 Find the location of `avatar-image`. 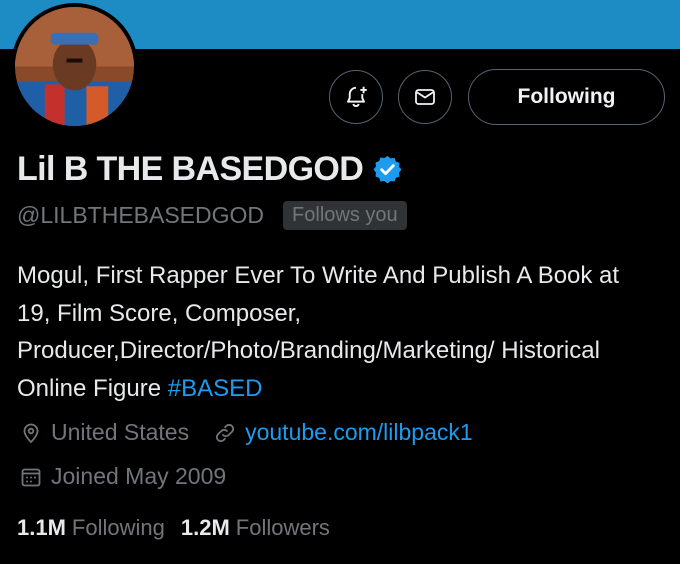

avatar-image is located at coordinates (74, 66).